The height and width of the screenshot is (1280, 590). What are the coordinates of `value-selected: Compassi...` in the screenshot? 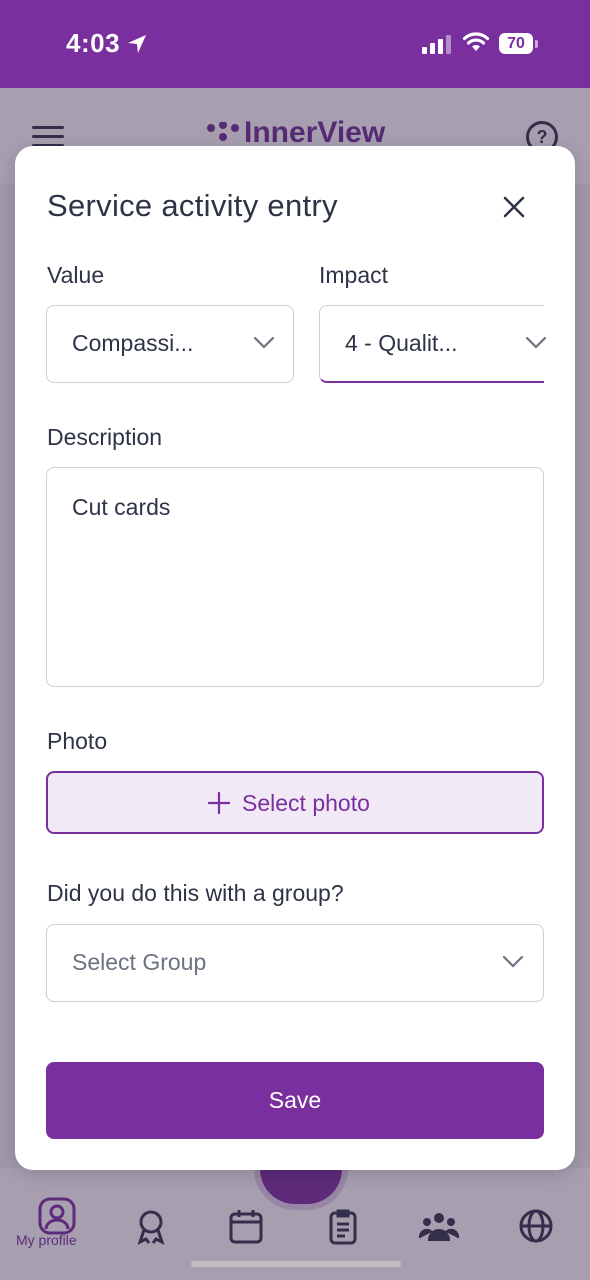 It's located at (133, 343).